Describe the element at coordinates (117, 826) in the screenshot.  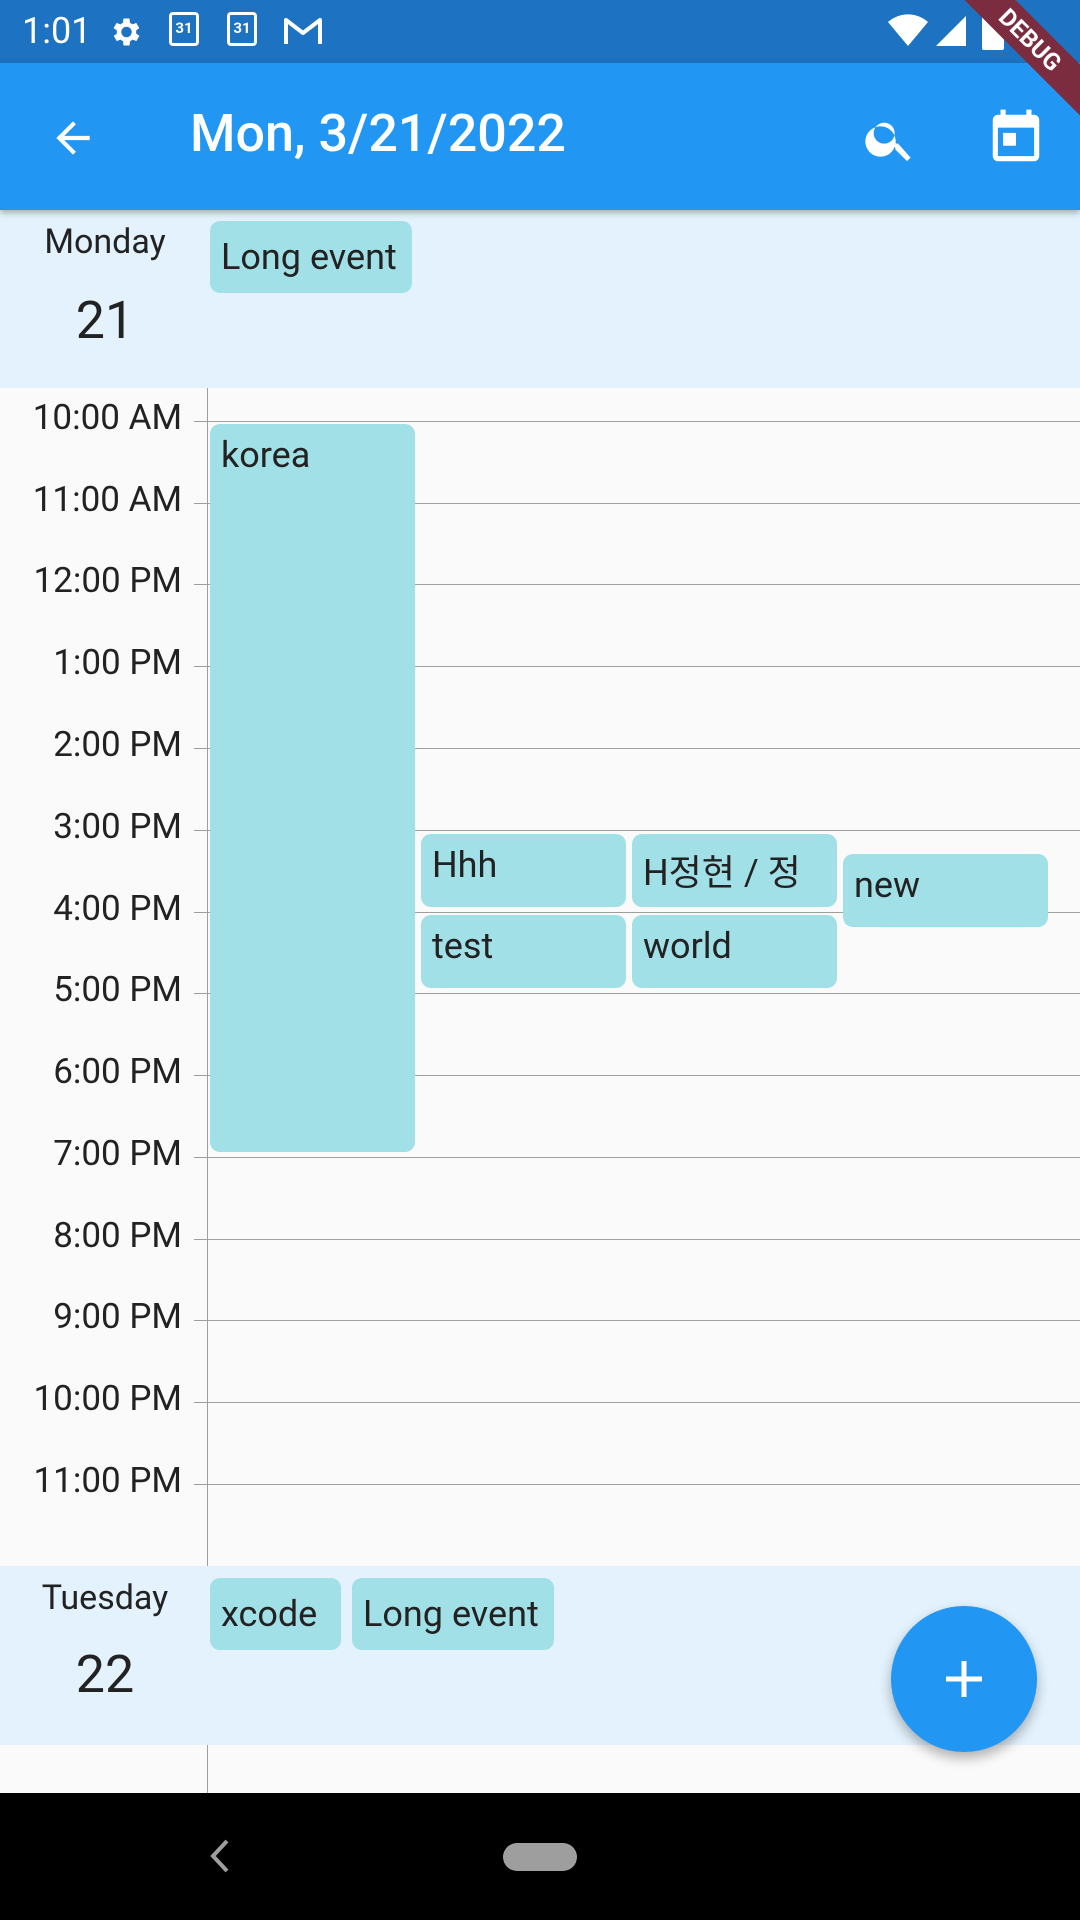
I see `hour-label: 3:00 PM` at that location.